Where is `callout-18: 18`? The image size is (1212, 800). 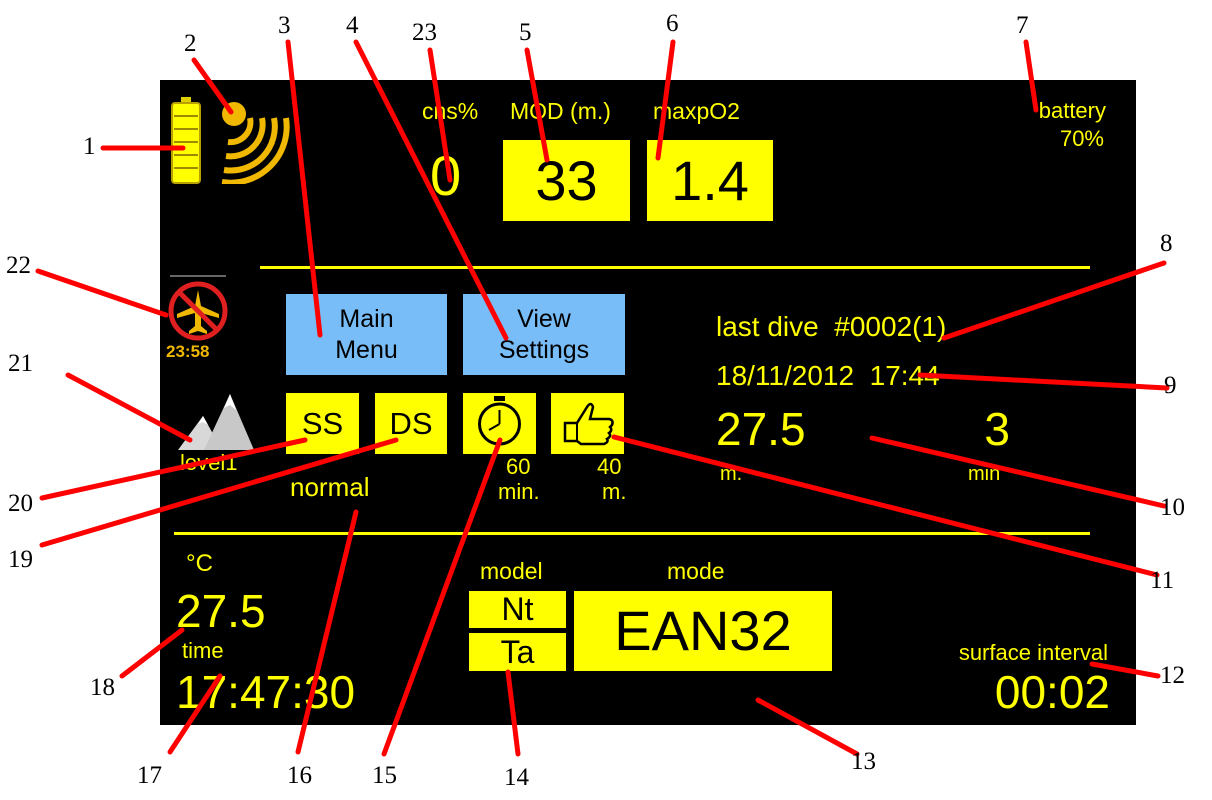 callout-18: 18 is located at coordinates (102, 687).